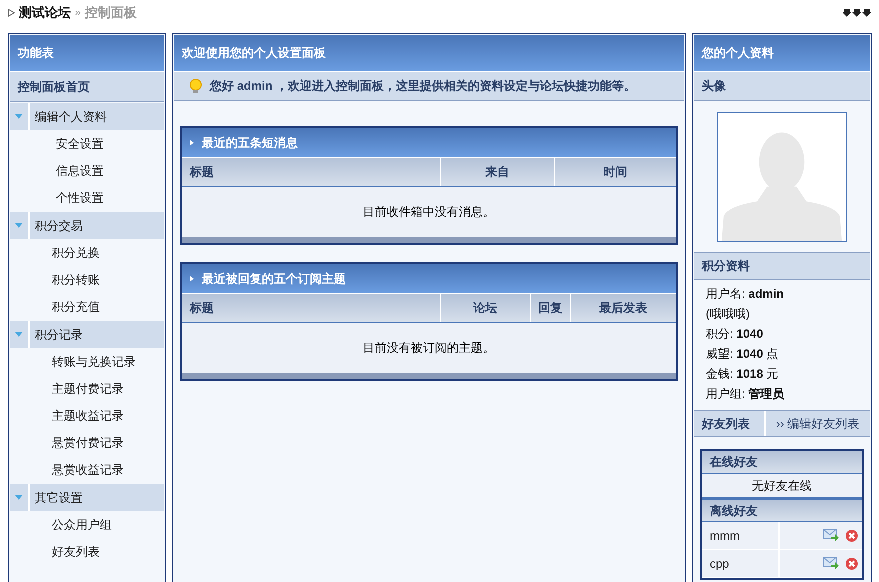 The image size is (879, 582). What do you see at coordinates (735, 334) in the screenshot?
I see `profile-stat: 积分: 1040` at bounding box center [735, 334].